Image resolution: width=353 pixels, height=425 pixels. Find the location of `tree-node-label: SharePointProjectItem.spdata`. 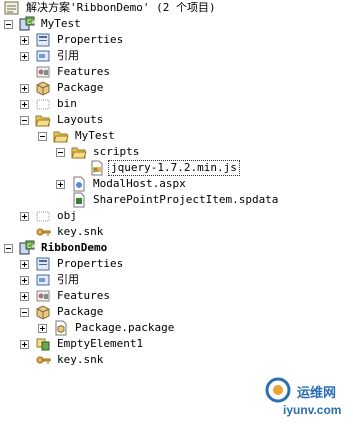

tree-node-label: SharePointProjectItem.spdata is located at coordinates (186, 199).